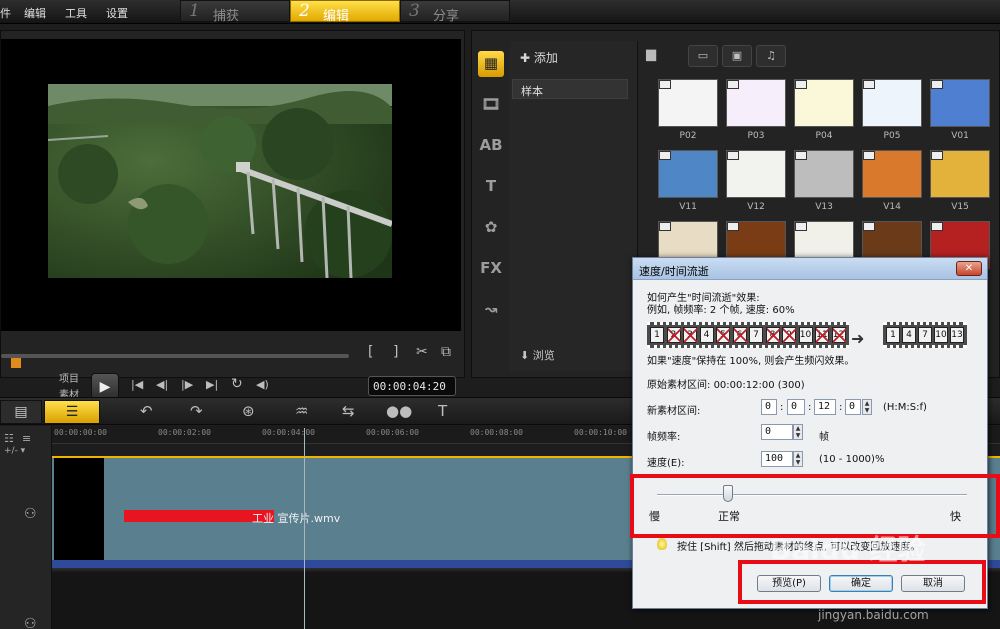 Image resolution: width=1000 pixels, height=629 pixels. What do you see at coordinates (491, 64) in the screenshot?
I see `media-icon: ▦` at bounding box center [491, 64].